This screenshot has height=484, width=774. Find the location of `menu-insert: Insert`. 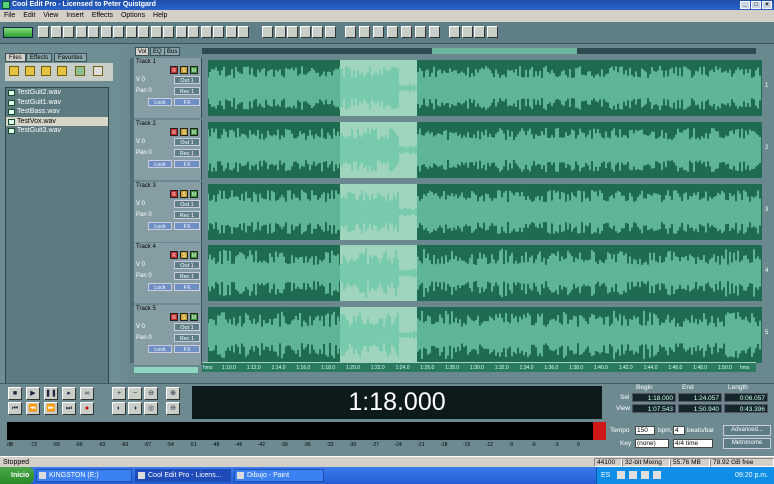

menu-insert: Insert is located at coordinates (75, 15).